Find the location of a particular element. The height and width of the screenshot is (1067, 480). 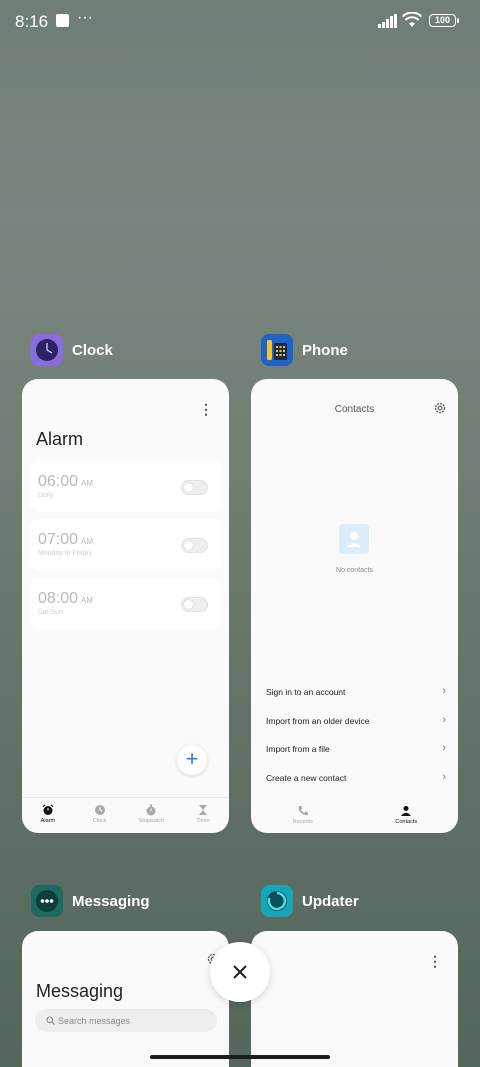

option-label: Import from an older device is located at coordinates (318, 721).